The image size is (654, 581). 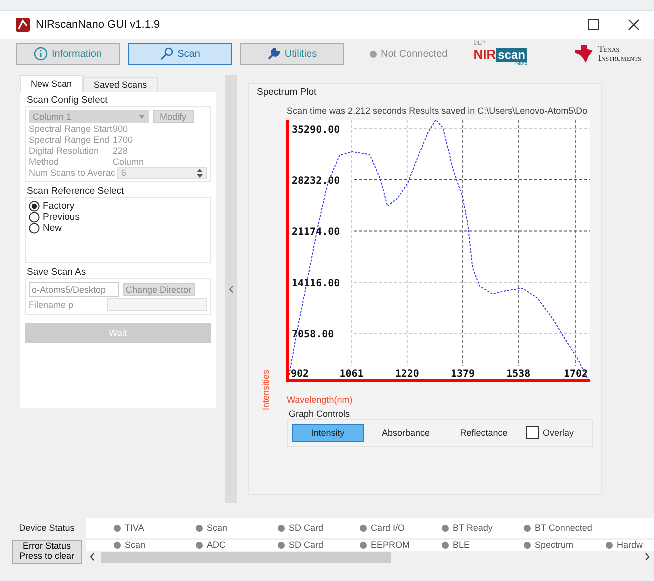 I want to click on tab: Utilities, so click(x=292, y=54).